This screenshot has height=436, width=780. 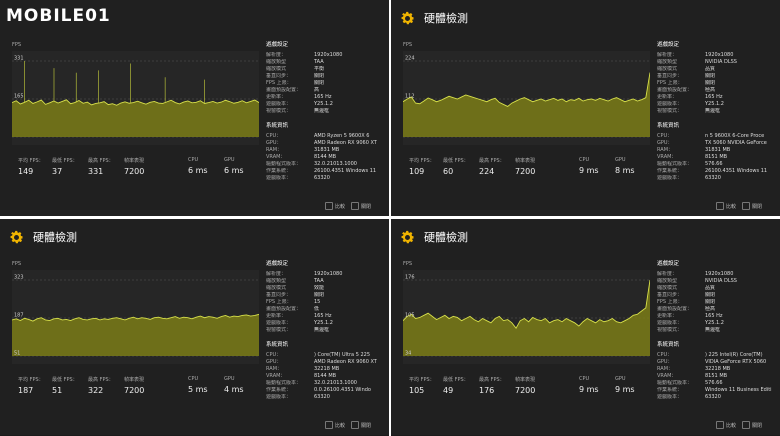 I want to click on panel-footer: 比較 關閉, so click(x=345, y=425).